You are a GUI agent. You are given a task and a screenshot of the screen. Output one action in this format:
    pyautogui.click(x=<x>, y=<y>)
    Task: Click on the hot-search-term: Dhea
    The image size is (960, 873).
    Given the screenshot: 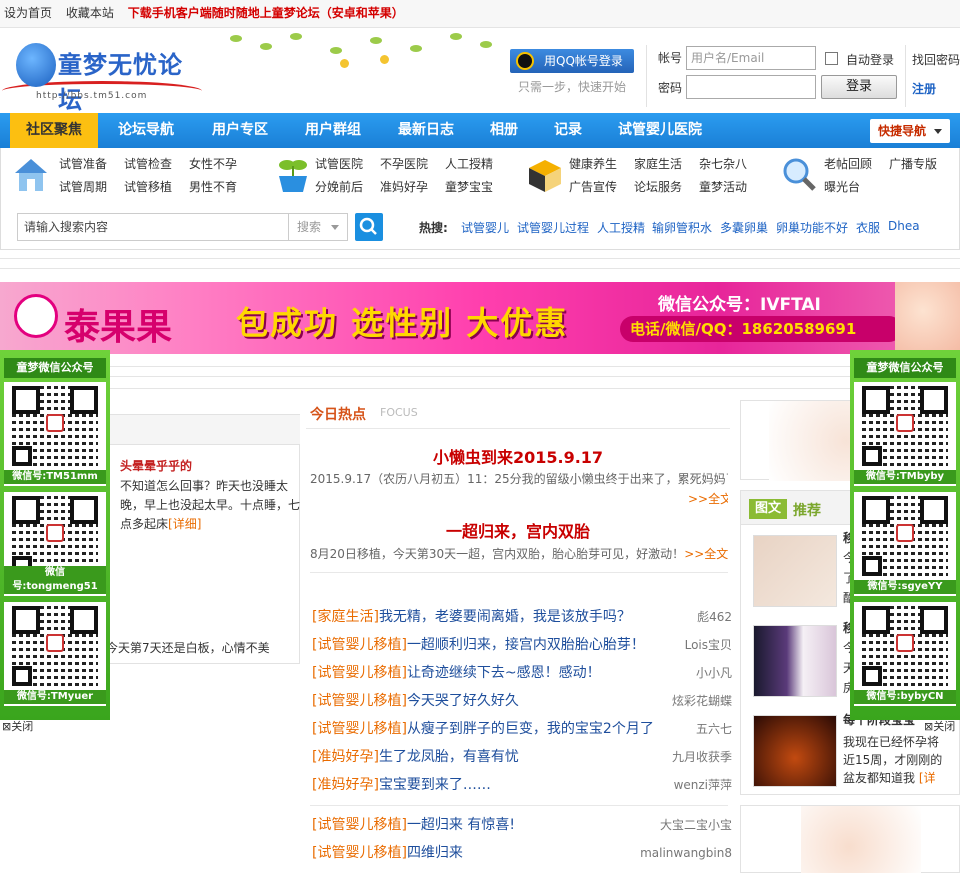 What is the action you would take?
    pyautogui.click(x=904, y=226)
    